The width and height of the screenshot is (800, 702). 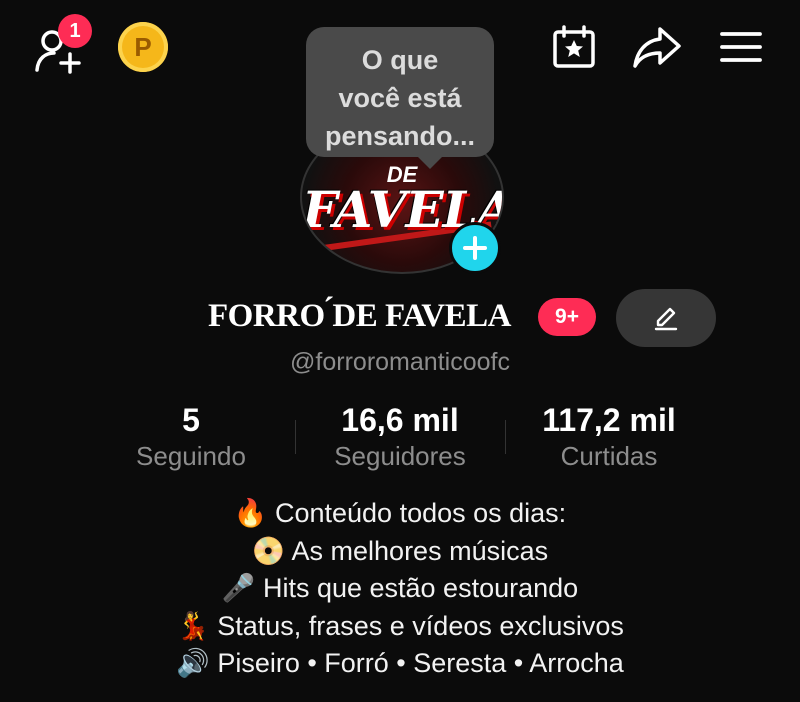 I want to click on speaker-icon: 🔊, so click(x=193, y=663).